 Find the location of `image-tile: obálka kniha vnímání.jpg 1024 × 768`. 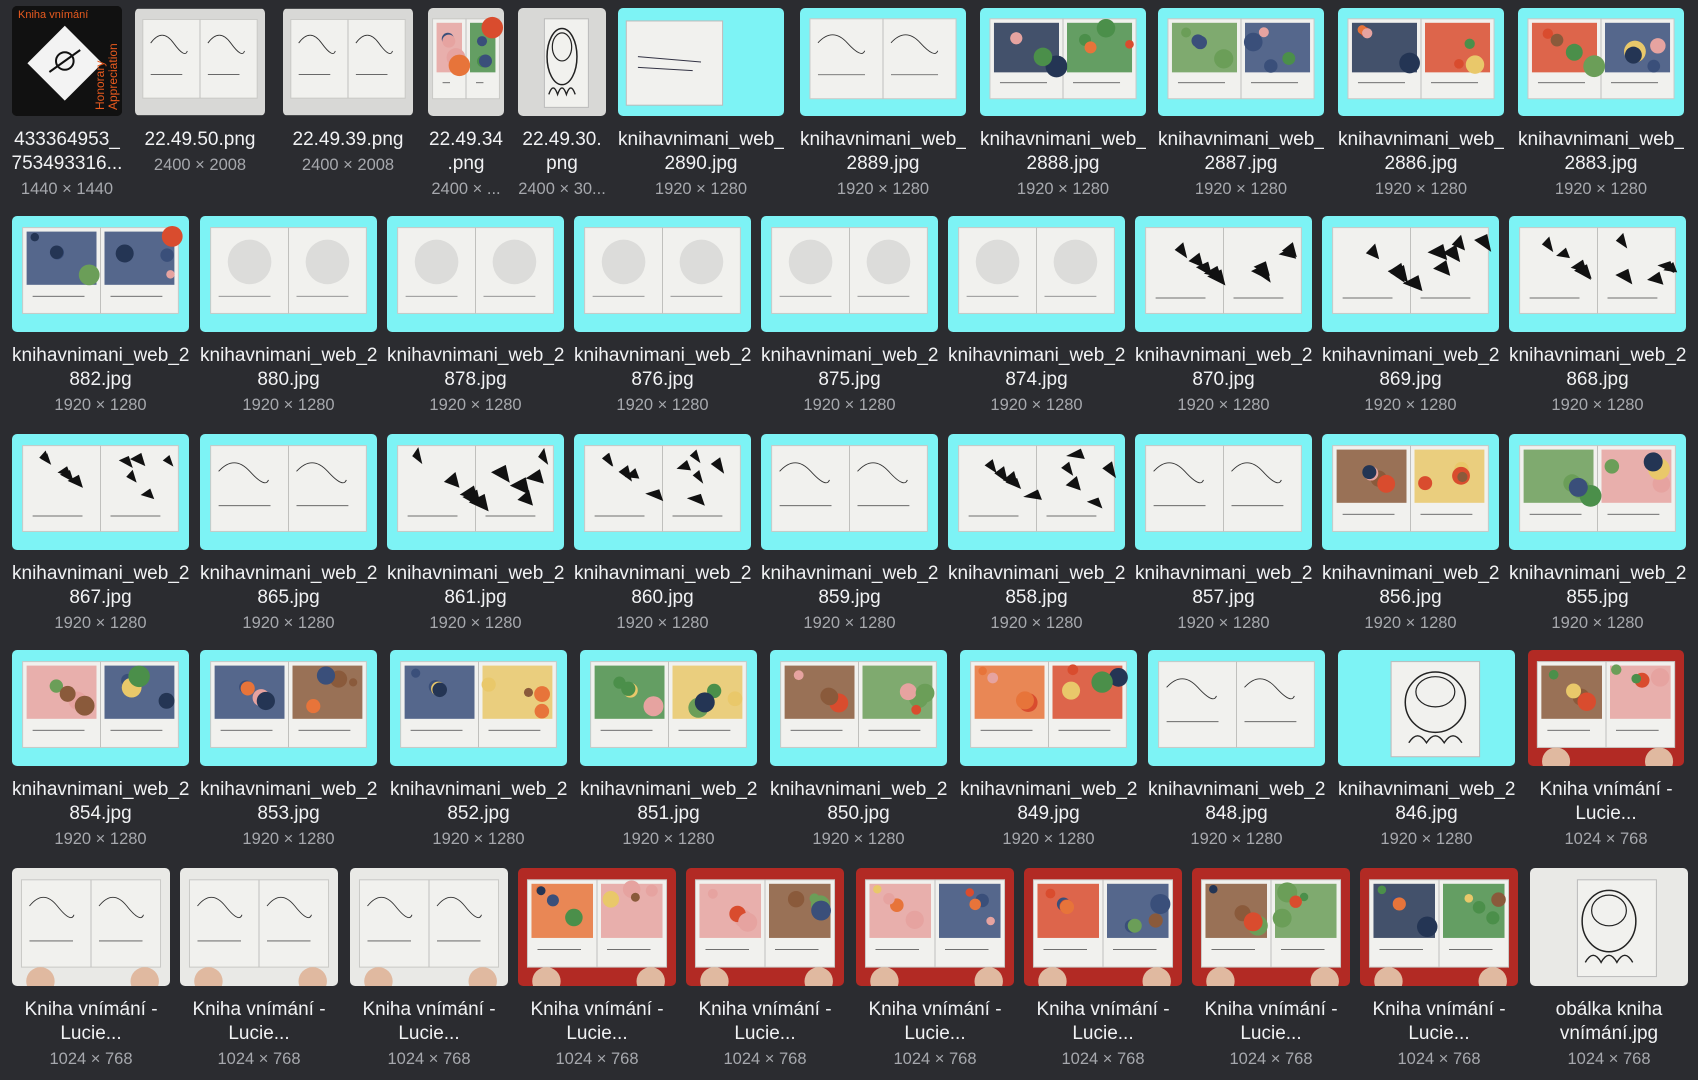

image-tile: obálka kniha vnímání.jpg 1024 × 768 is located at coordinates (1609, 969).